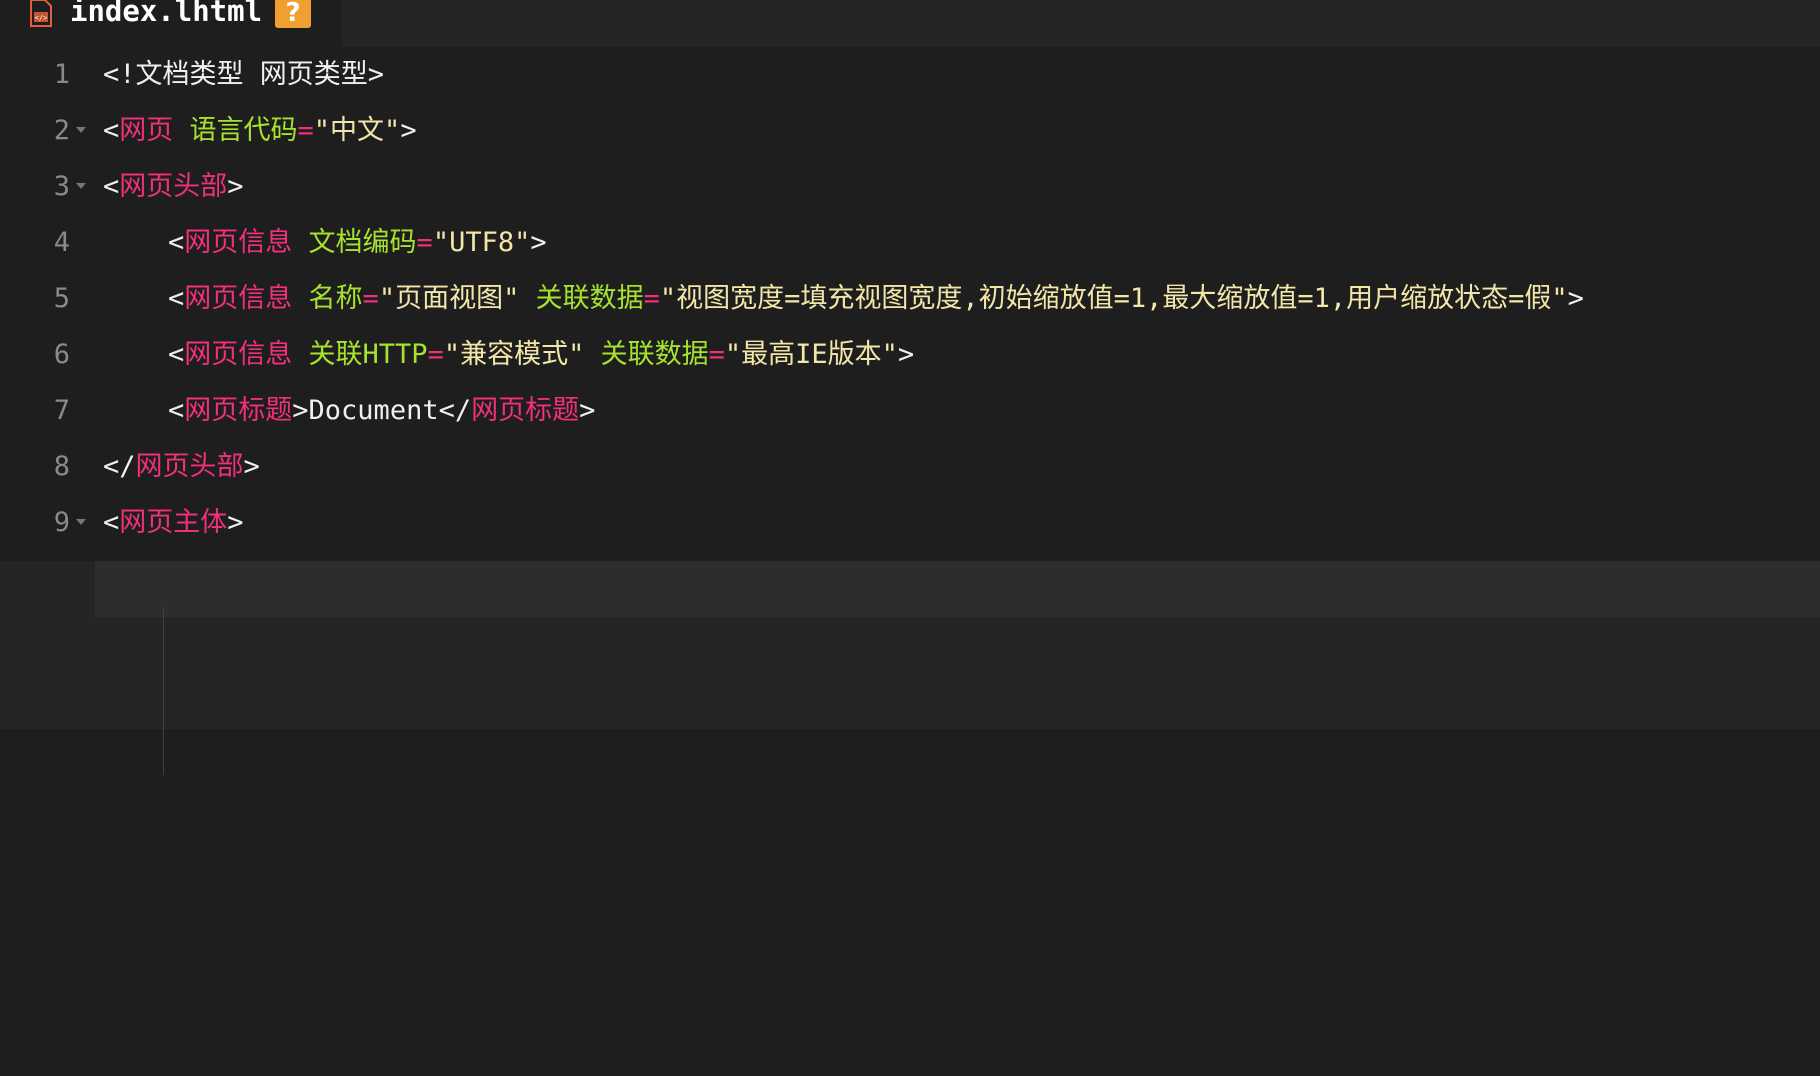 This screenshot has width=1820, height=1076. Describe the element at coordinates (449, 298) in the screenshot. I see `attr-value: "页面视图"` at that location.